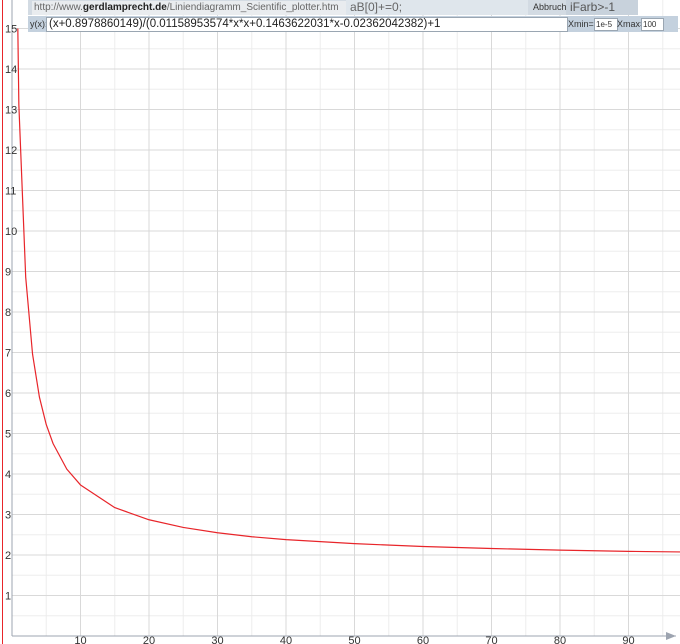 Image resolution: width=680 pixels, height=644 pixels. What do you see at coordinates (560, 639) in the screenshot?
I see `x-tick-label: 80` at bounding box center [560, 639].